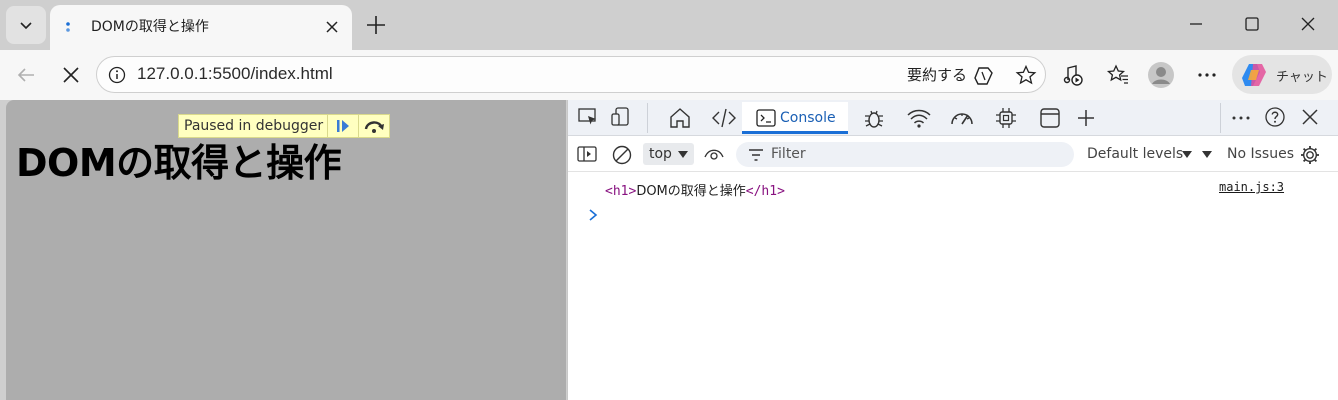 This screenshot has width=1338, height=400. Describe the element at coordinates (1006, 118) in the screenshot. I see `memory-chip-icon` at that location.